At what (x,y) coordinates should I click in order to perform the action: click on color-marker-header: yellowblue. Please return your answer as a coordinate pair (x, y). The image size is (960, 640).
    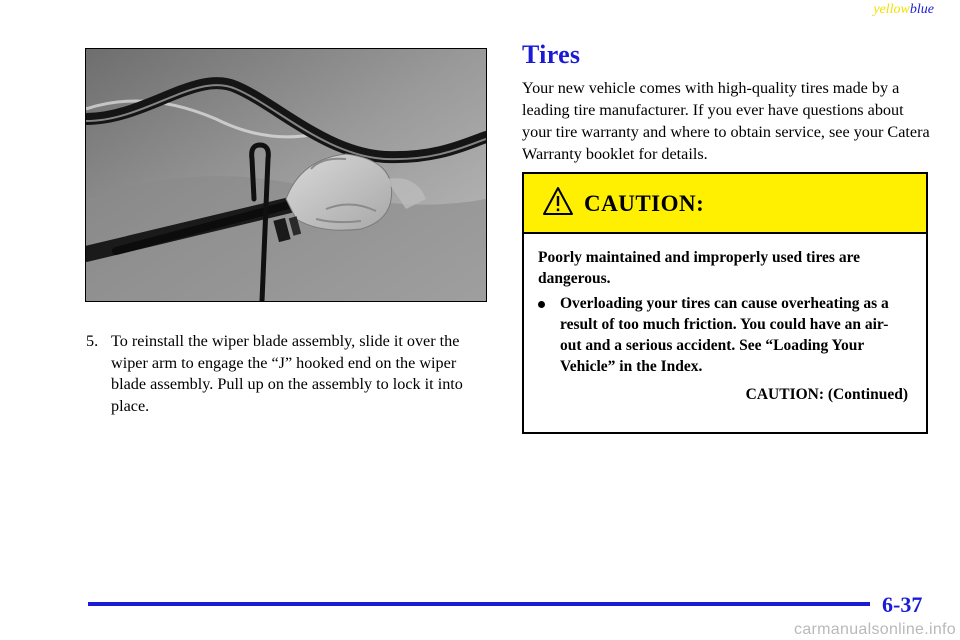
    Looking at the image, I should click on (903, 10).